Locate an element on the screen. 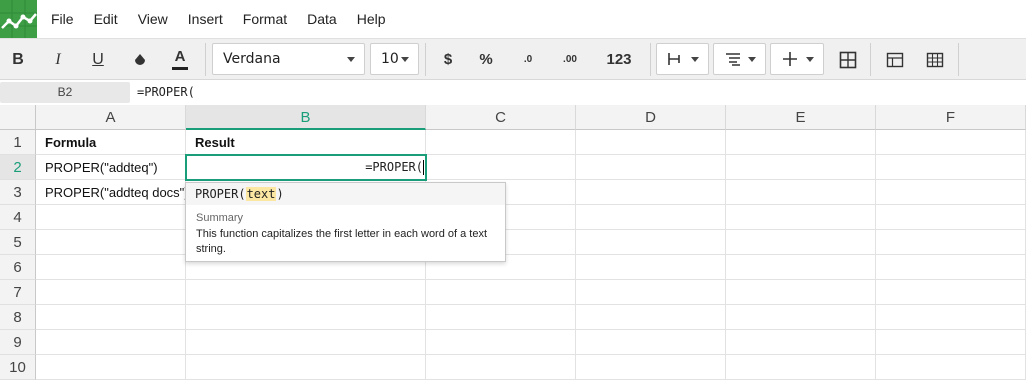  row-header-2: 2 is located at coordinates (18, 167).